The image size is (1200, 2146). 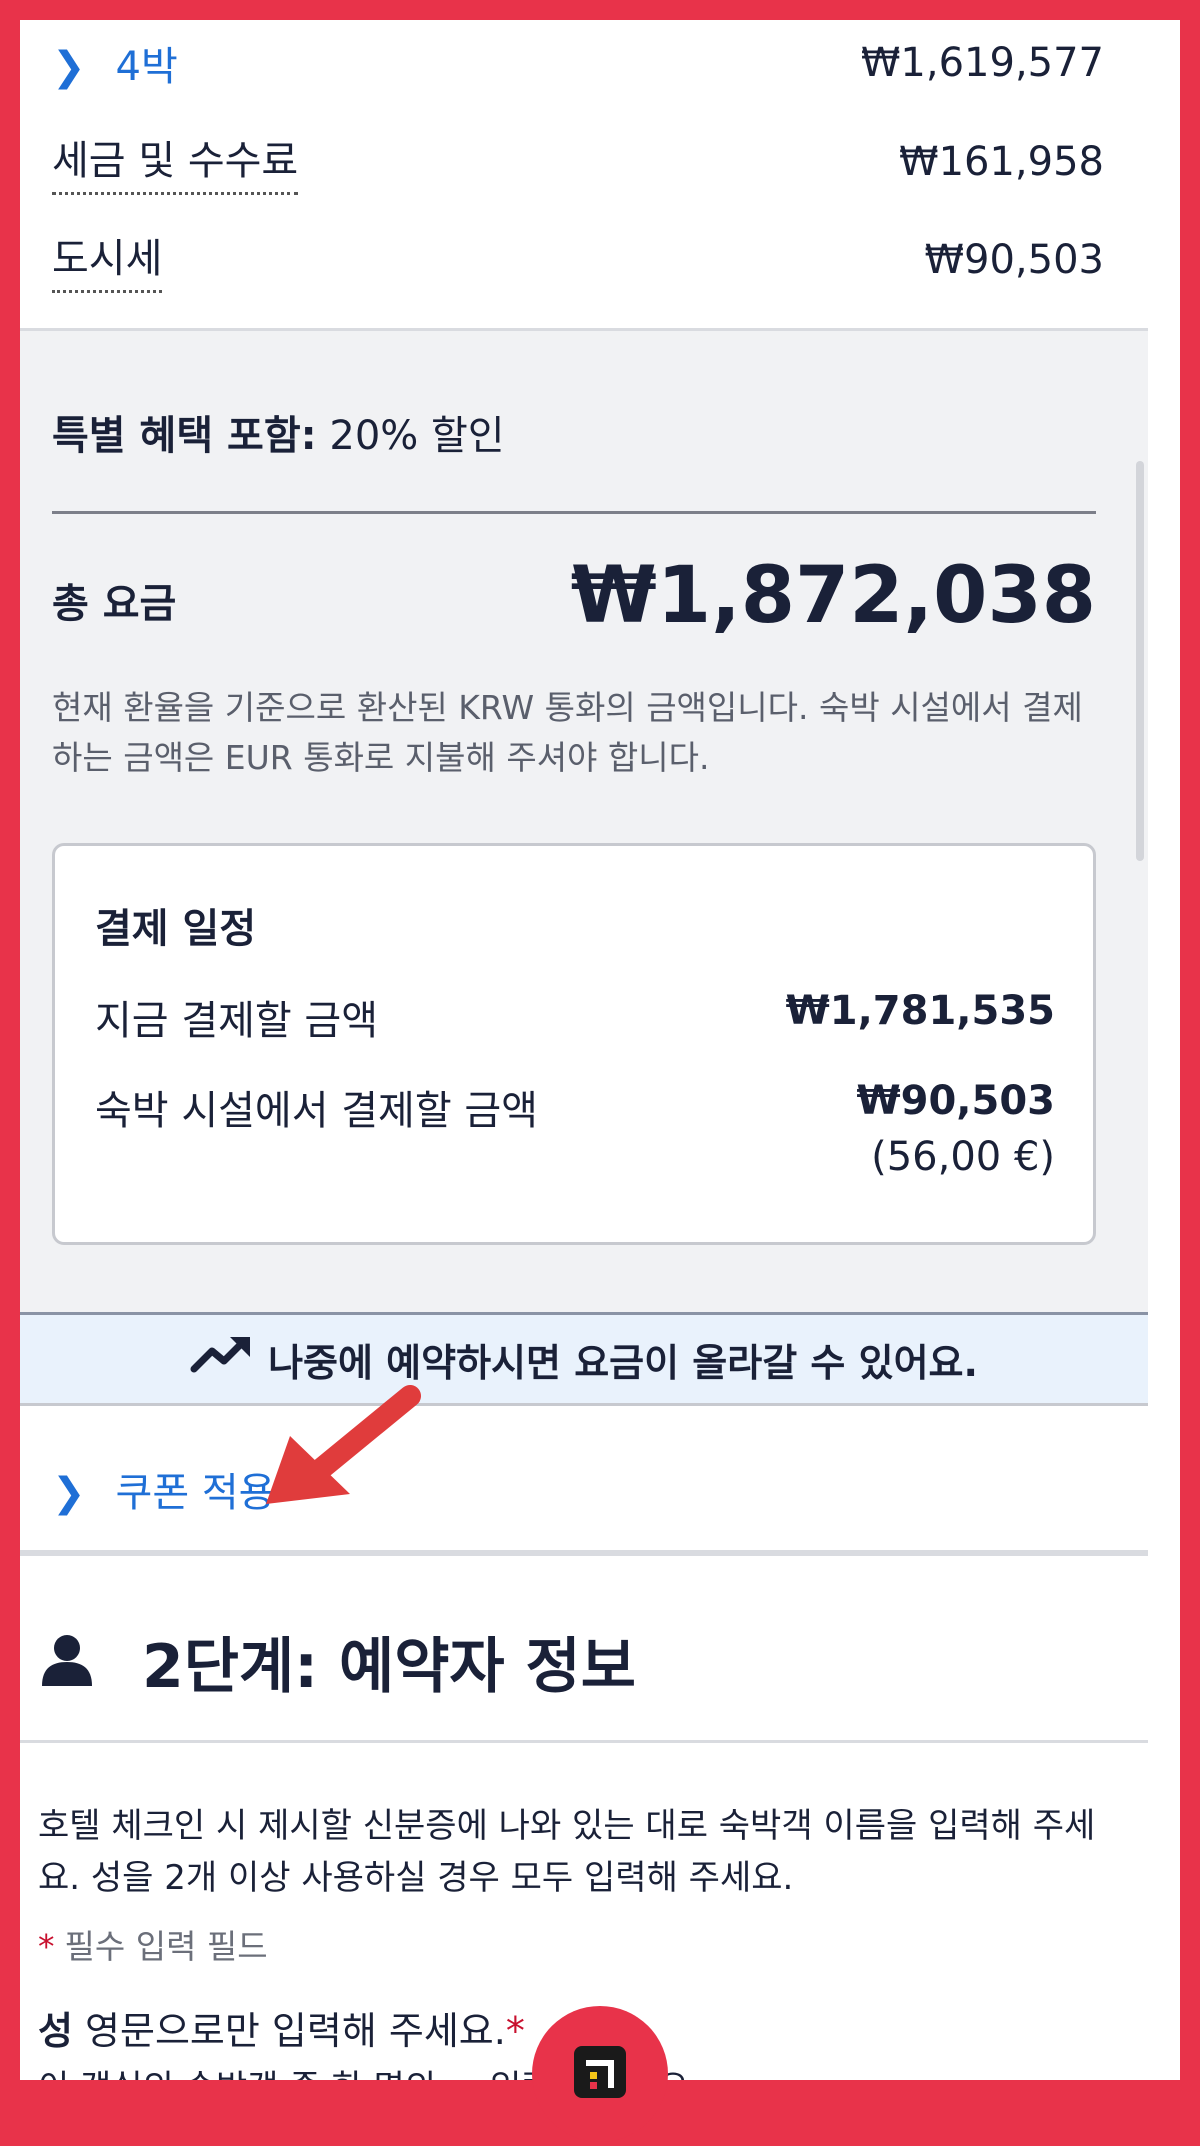 What do you see at coordinates (920, 1011) in the screenshot?
I see `pay-now-value: ₩1,781,535` at bounding box center [920, 1011].